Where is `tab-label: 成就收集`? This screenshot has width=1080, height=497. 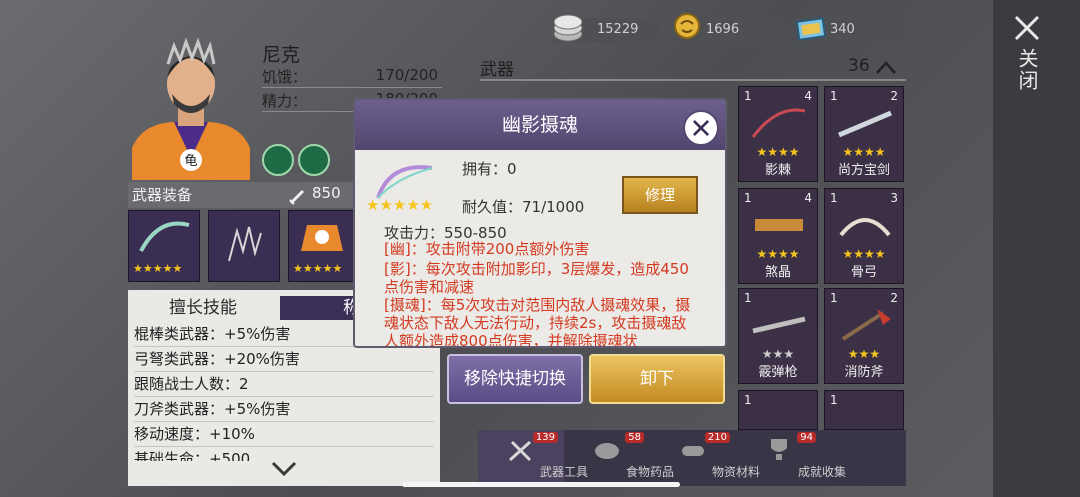
tab-label: 成就收集 is located at coordinates (821, 472).